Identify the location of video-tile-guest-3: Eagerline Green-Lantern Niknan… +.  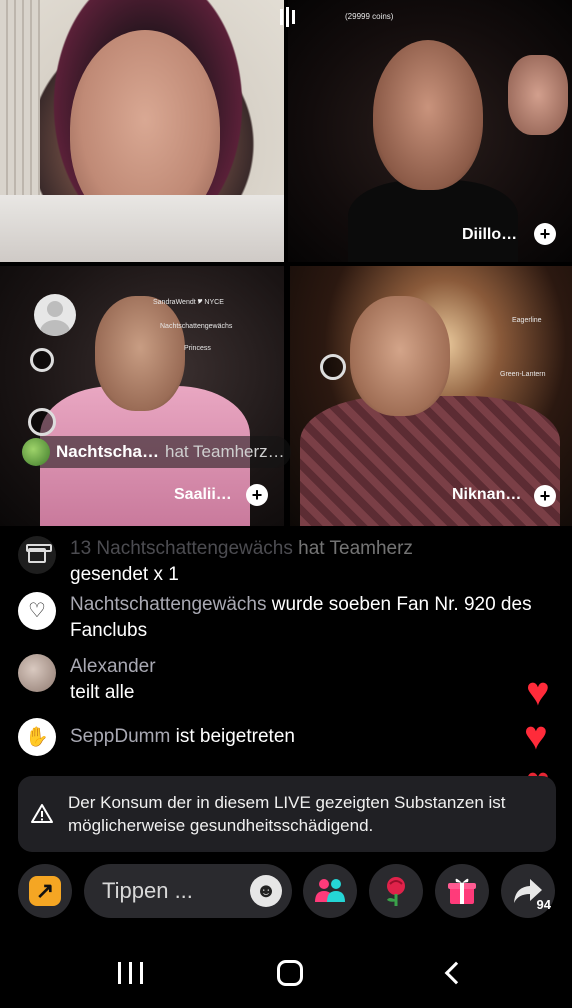
(431, 396).